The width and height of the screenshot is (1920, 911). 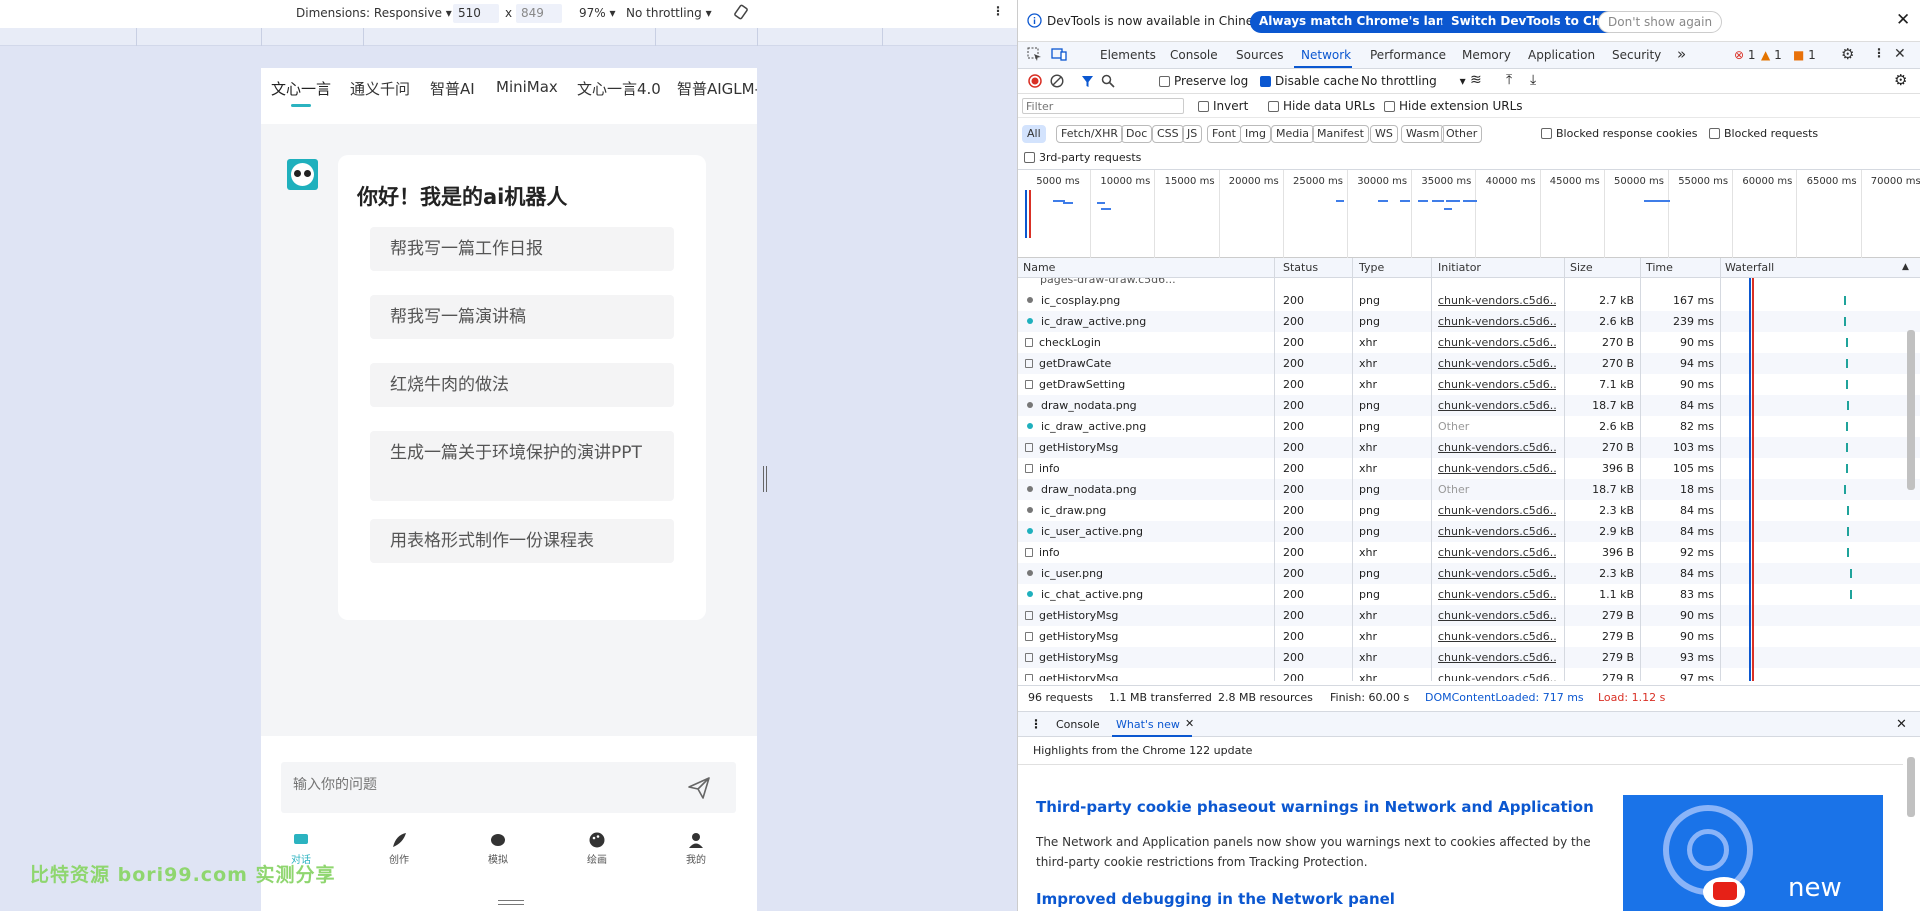 I want to click on tab-performance: Performance, so click(x=1408, y=55).